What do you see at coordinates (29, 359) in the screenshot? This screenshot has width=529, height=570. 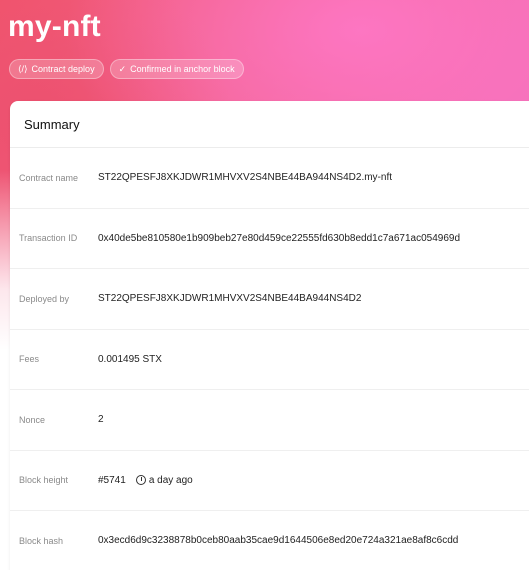 I see `row-label: Fees` at bounding box center [29, 359].